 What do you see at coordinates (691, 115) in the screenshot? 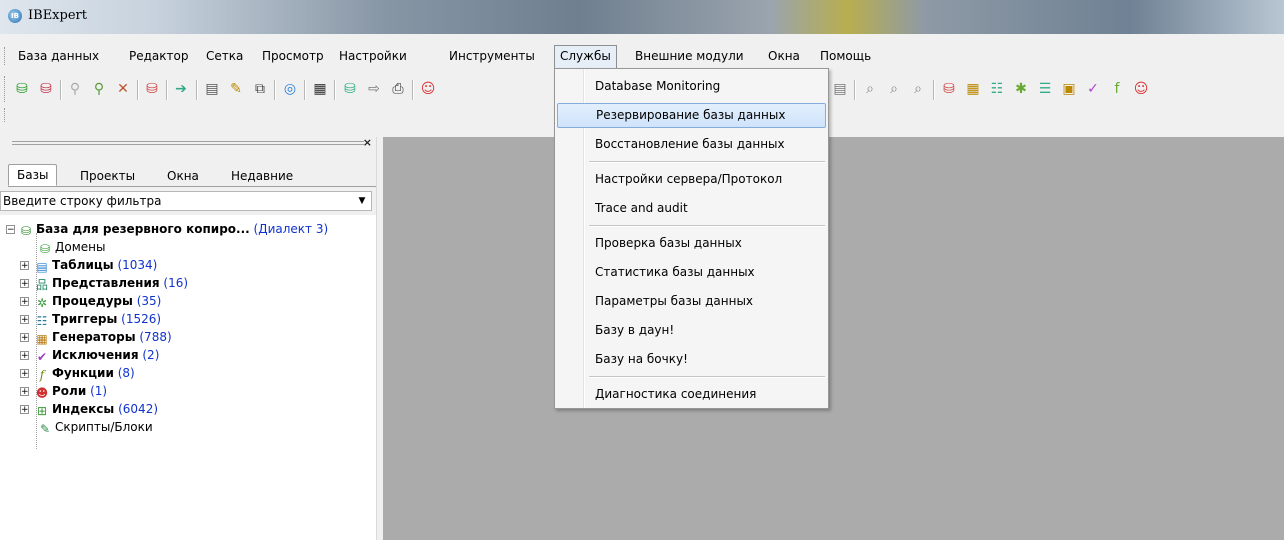
I see `menu-item-backup-database: Резервирование базы данных` at bounding box center [691, 115].